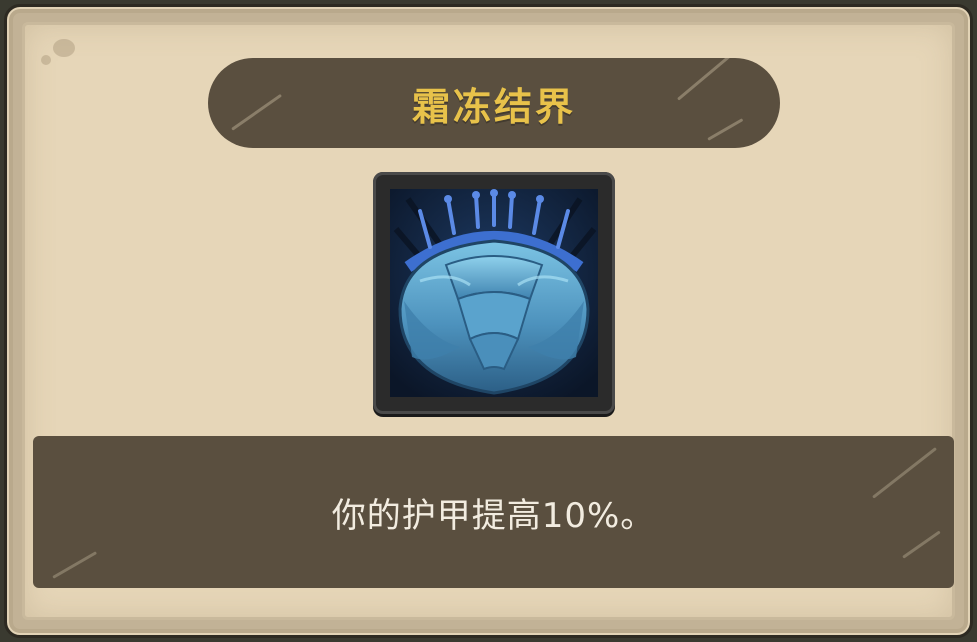 Image resolution: width=977 pixels, height=642 pixels. What do you see at coordinates (493, 106) in the screenshot?
I see `skill-title: 霜冻结界` at bounding box center [493, 106].